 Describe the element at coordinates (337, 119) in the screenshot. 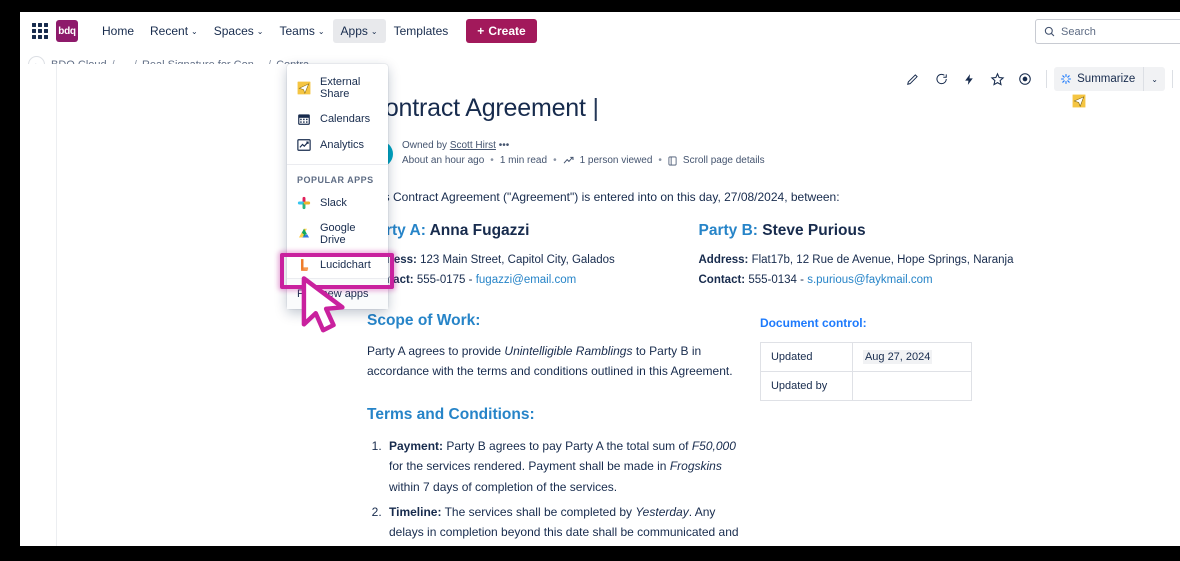

I see `menu-item-calendars: Calendars` at that location.